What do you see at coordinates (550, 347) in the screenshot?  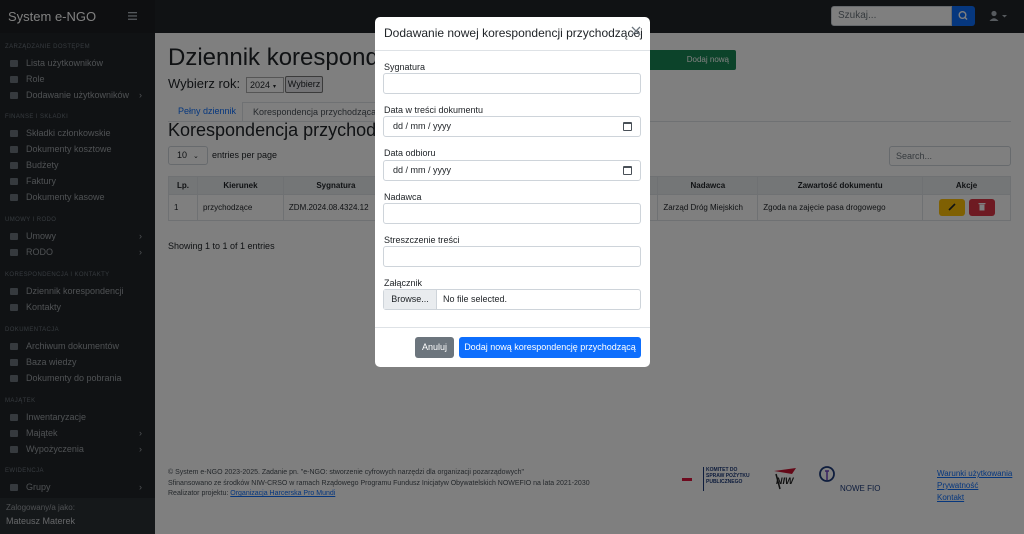 I see `submit-incoming-button: Dodaj nową korespondencję przychodzącą` at bounding box center [550, 347].